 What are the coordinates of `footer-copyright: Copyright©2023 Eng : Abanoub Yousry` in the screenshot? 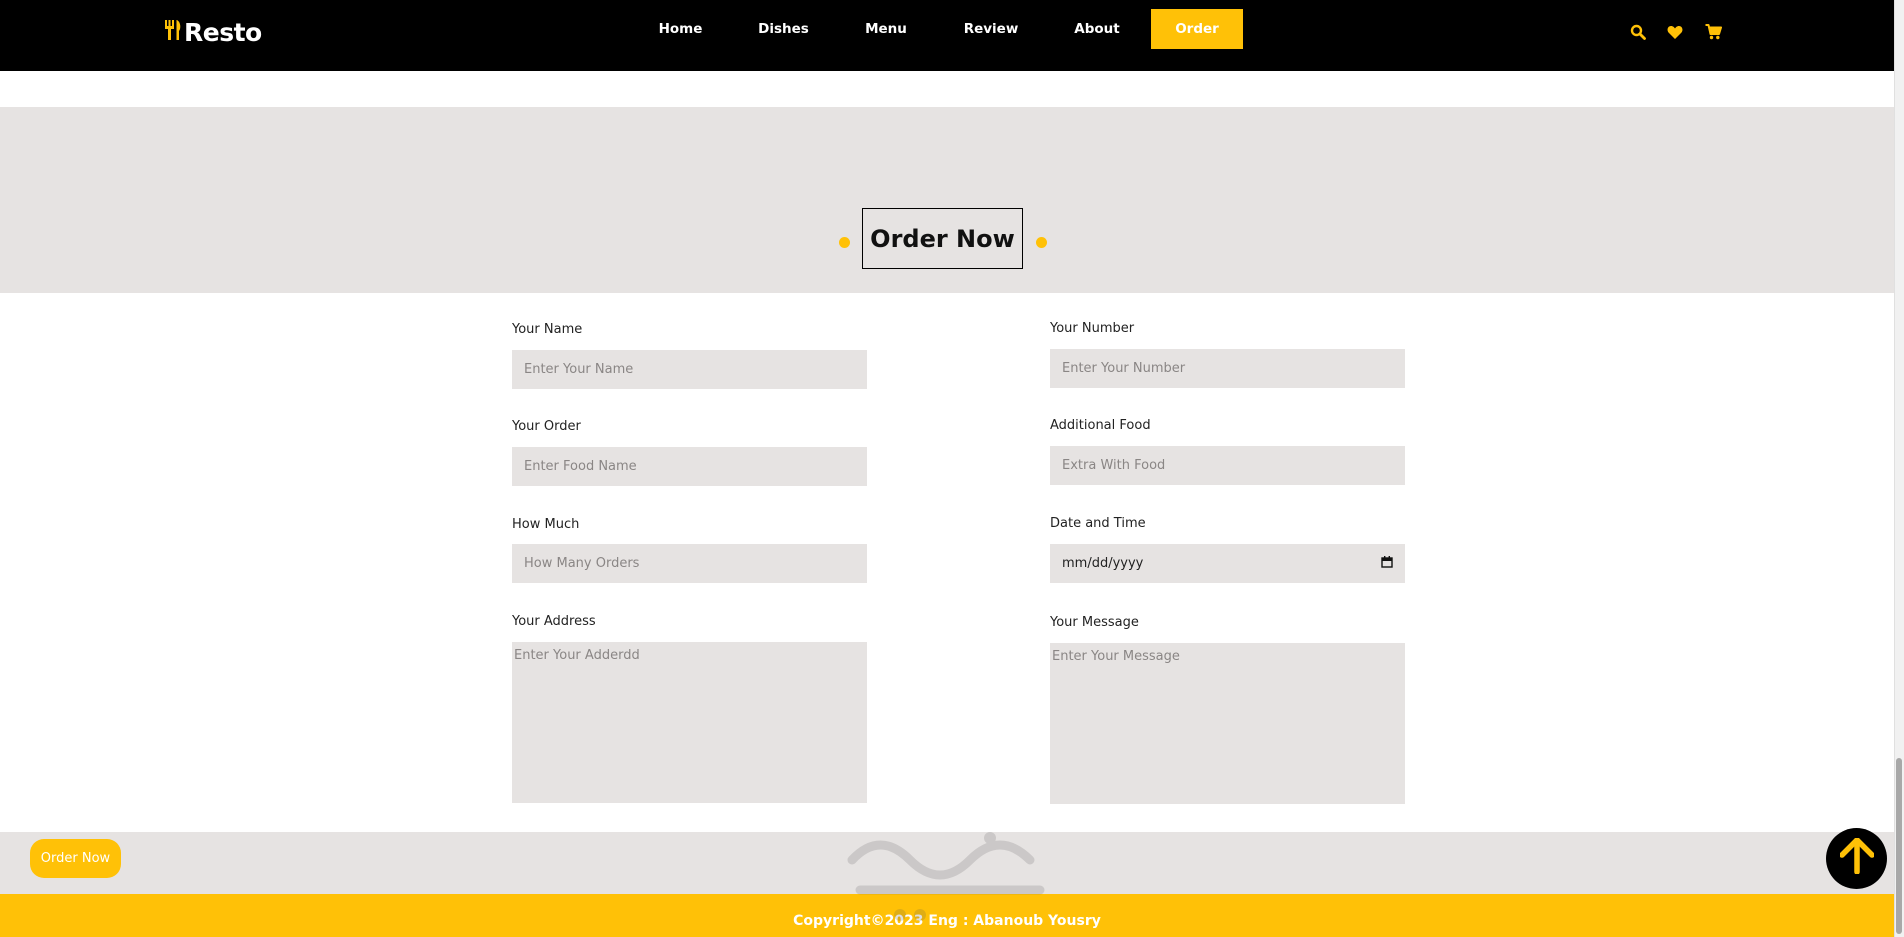 It's located at (947, 921).